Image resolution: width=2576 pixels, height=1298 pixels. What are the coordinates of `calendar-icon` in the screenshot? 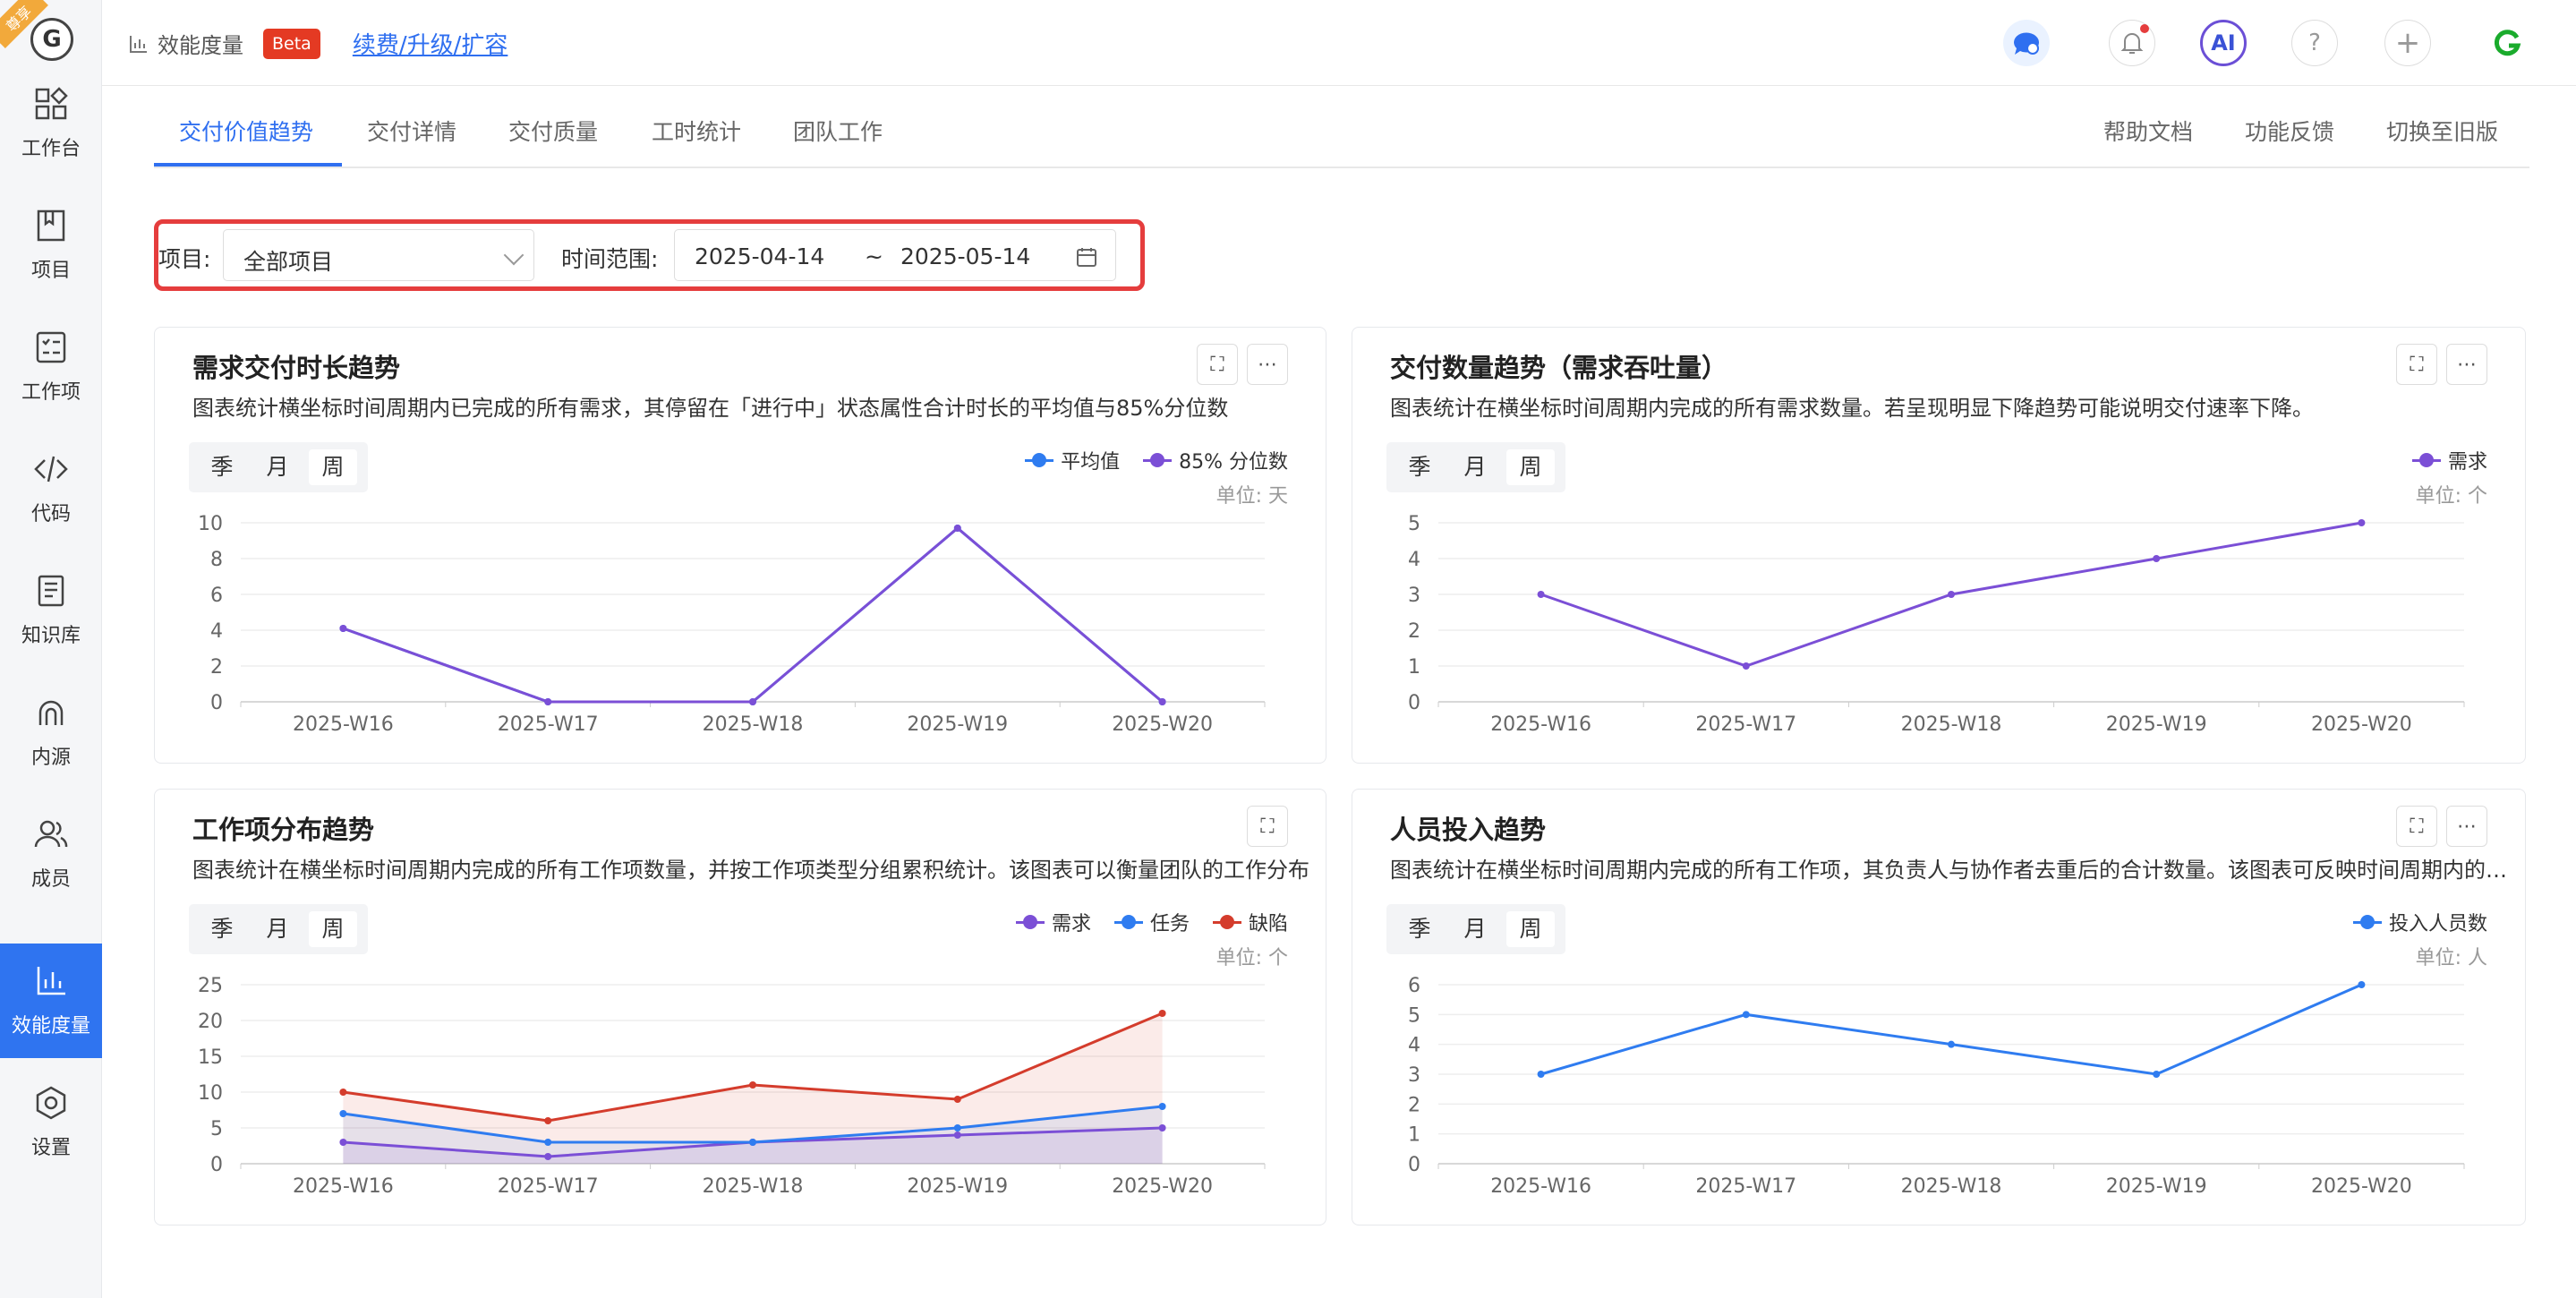 It's located at (1086, 258).